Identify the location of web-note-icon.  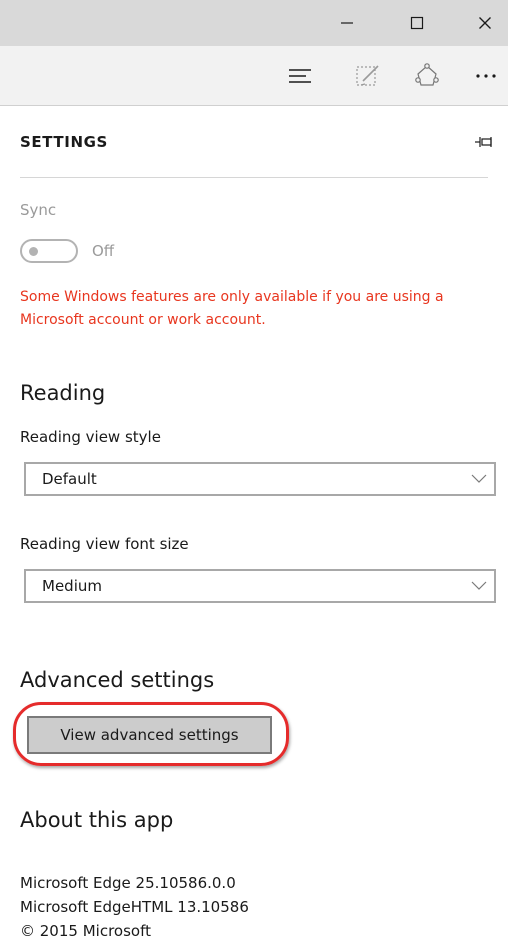
(367, 75).